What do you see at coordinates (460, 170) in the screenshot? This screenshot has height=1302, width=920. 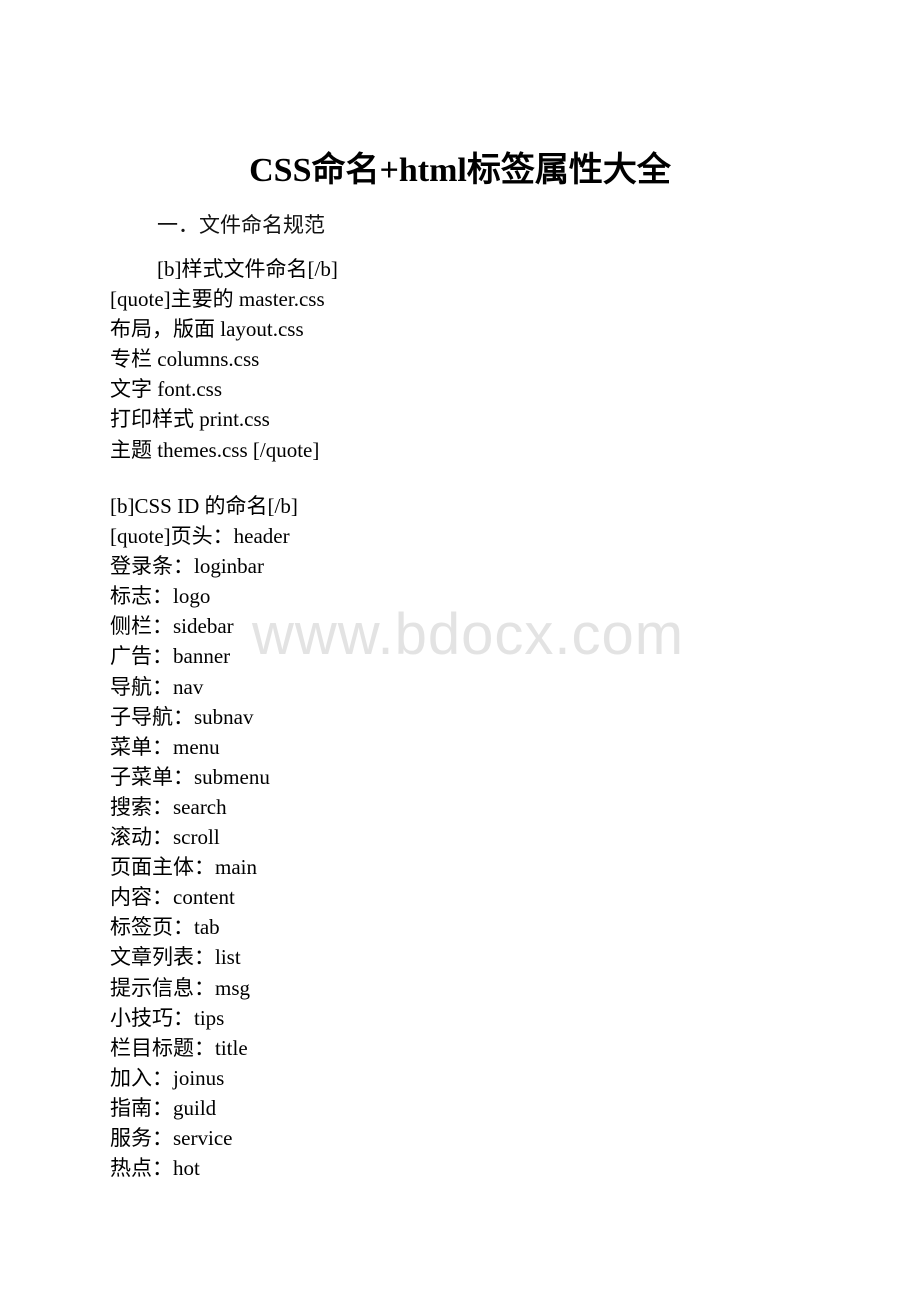 I see `document-title: CSS命名+html标签属性大全` at bounding box center [460, 170].